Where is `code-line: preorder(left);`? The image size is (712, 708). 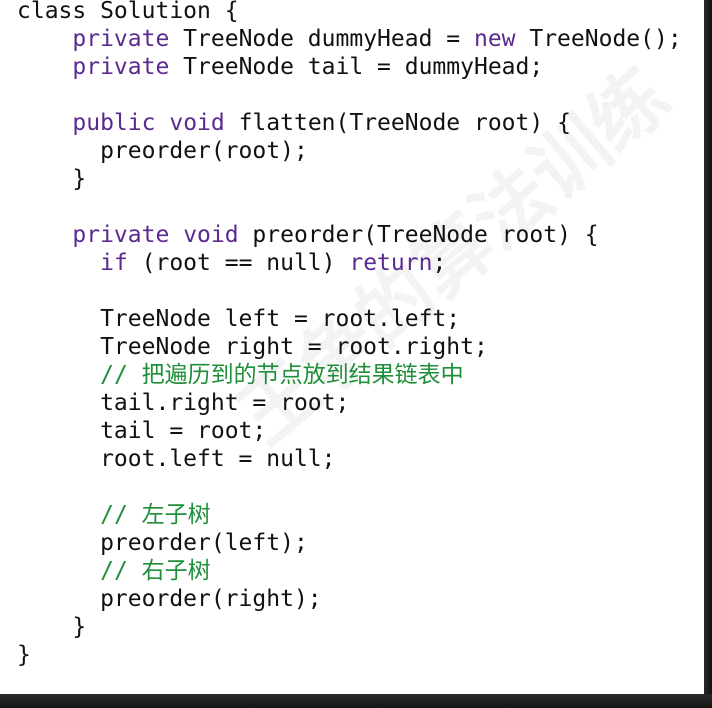
code-line: preorder(left); is located at coordinates (349, 543).